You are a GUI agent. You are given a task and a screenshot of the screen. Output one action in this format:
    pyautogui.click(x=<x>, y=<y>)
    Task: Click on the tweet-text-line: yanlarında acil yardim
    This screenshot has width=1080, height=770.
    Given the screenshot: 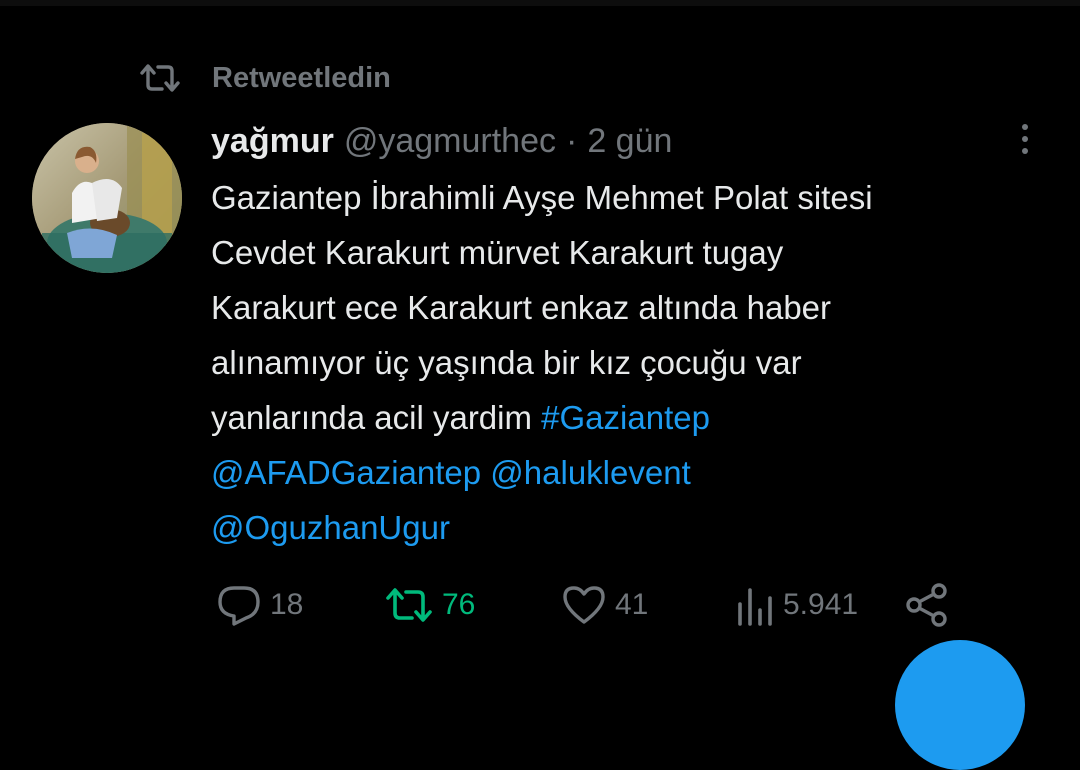 What is the action you would take?
    pyautogui.click(x=371, y=417)
    